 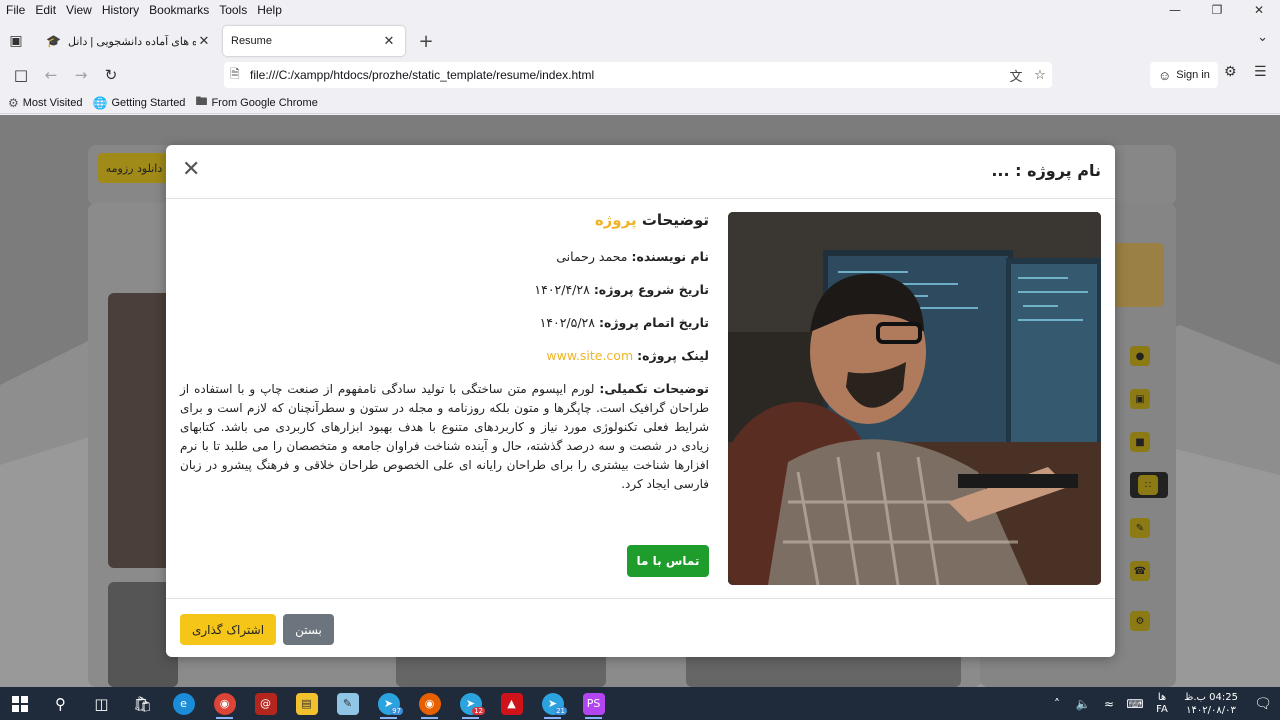 What do you see at coordinates (470, 703) in the screenshot?
I see `telegram-icon: ➤ 12` at bounding box center [470, 703].